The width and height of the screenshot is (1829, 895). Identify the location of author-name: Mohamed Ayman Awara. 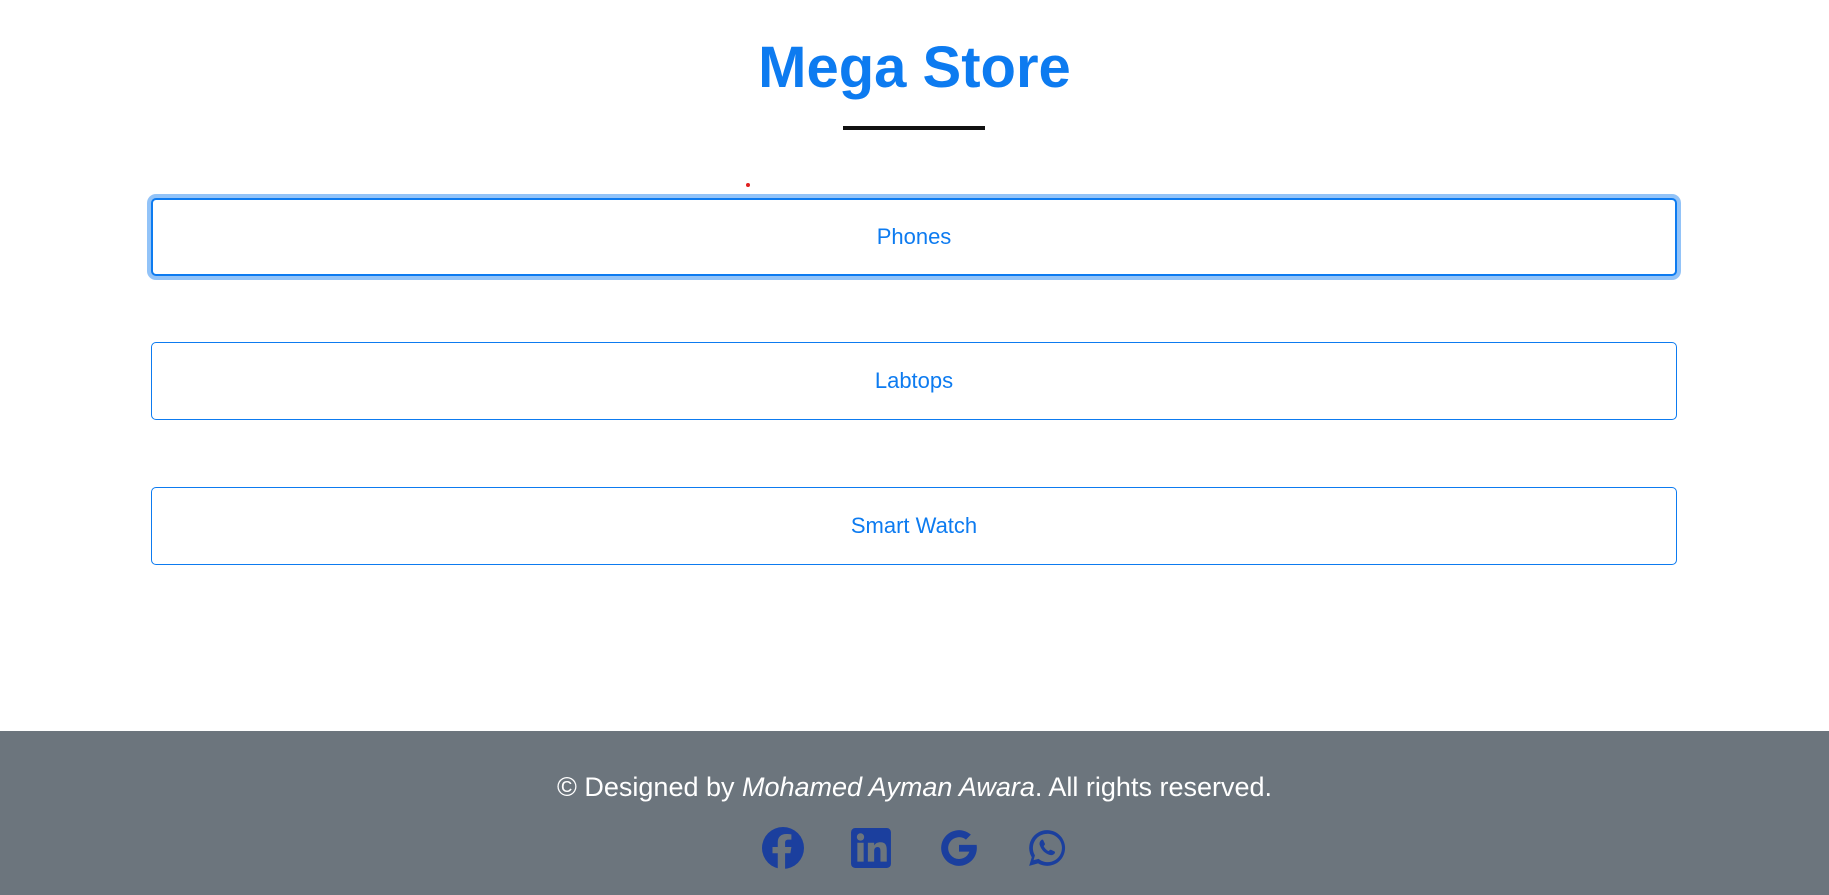
(888, 787).